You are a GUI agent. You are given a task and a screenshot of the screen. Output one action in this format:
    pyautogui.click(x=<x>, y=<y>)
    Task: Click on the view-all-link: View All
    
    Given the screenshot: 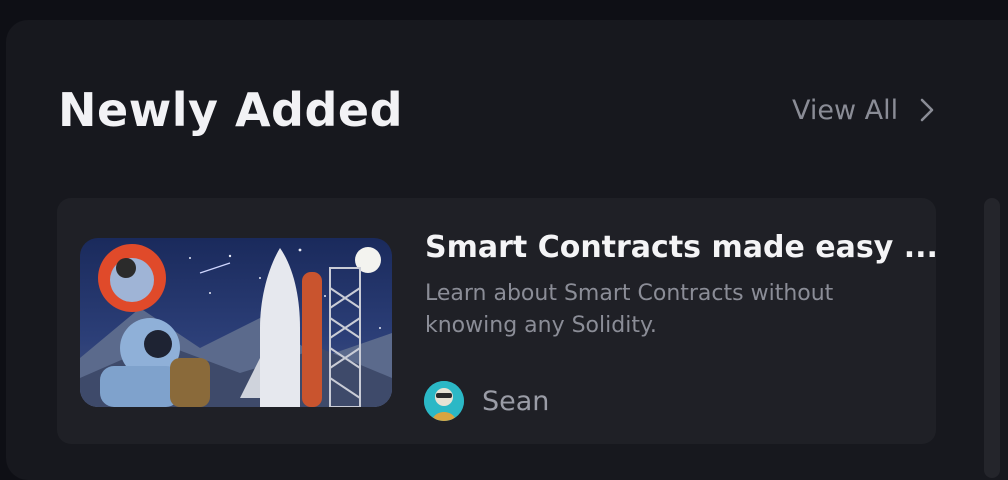 What is the action you would take?
    pyautogui.click(x=863, y=110)
    